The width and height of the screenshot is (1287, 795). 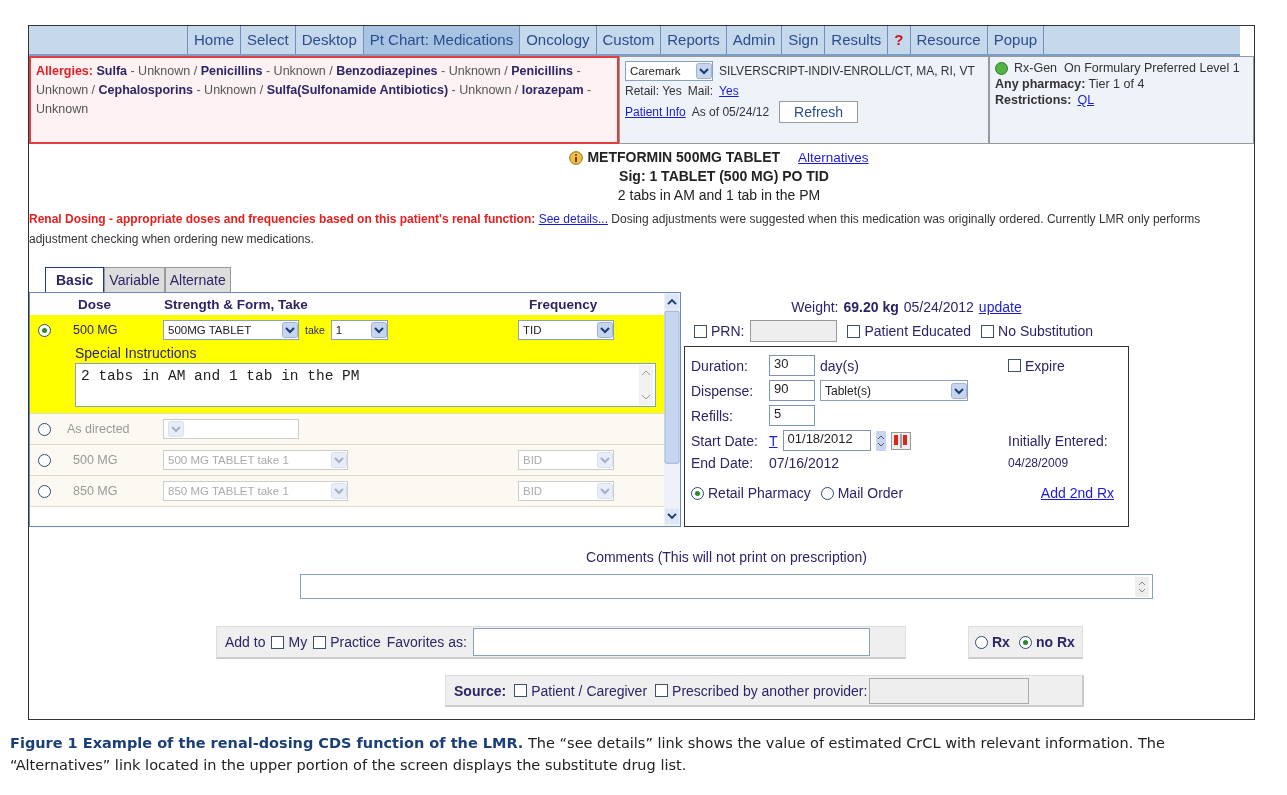 I want to click on refills-label: Refills:, so click(x=712, y=415).